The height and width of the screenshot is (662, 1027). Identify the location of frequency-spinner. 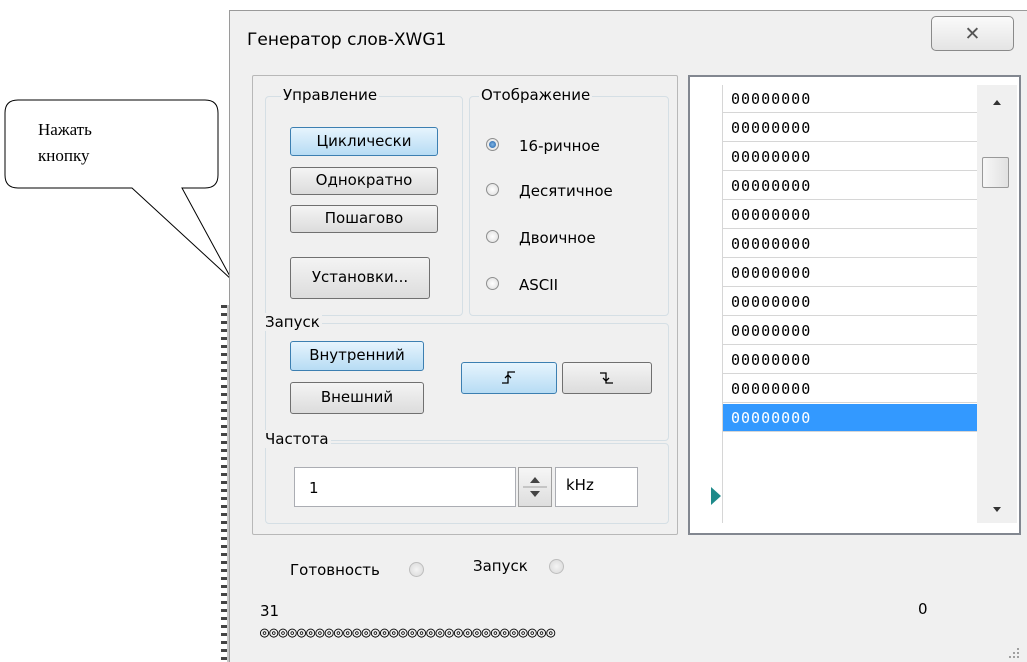
(535, 487).